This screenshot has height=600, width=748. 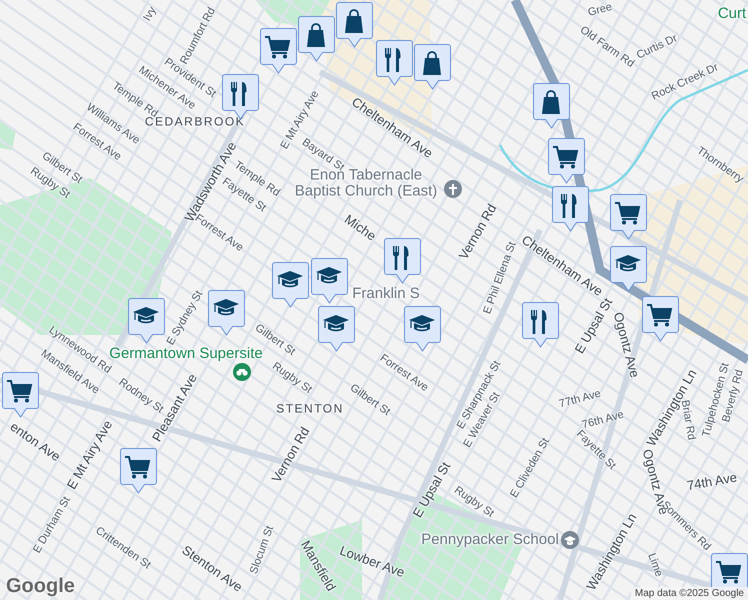 What do you see at coordinates (186, 354) in the screenshot?
I see `place-label: Germantown Supersite` at bounding box center [186, 354].